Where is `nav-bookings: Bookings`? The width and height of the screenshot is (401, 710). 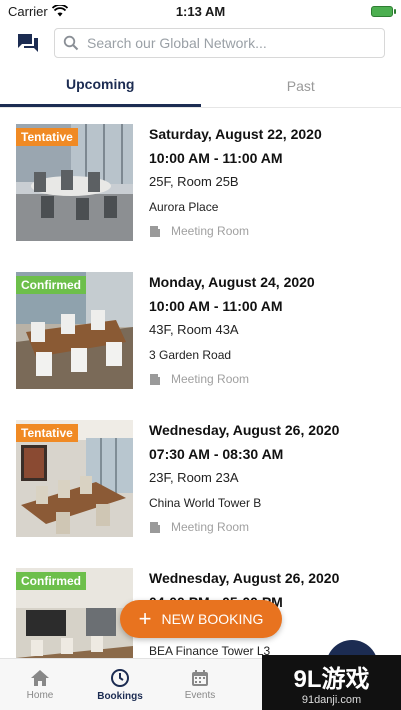
nav-bookings: Bookings is located at coordinates (120, 684).